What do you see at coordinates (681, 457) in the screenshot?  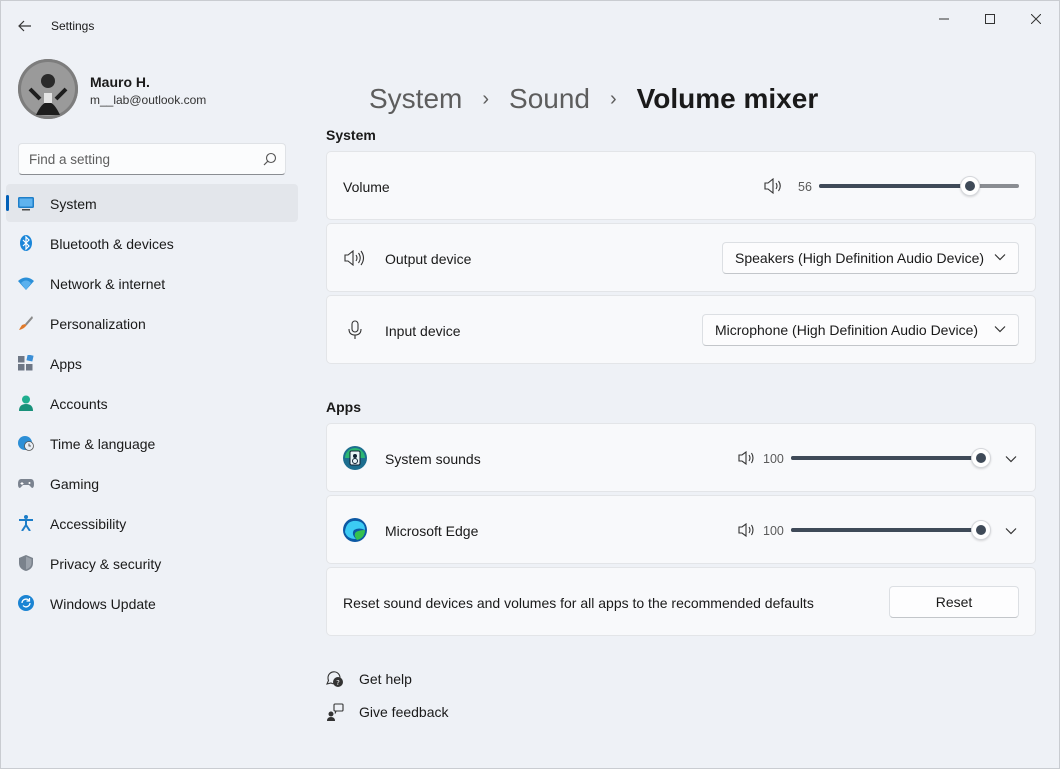 I see `app-row-system-sounds: System sounds 100` at bounding box center [681, 457].